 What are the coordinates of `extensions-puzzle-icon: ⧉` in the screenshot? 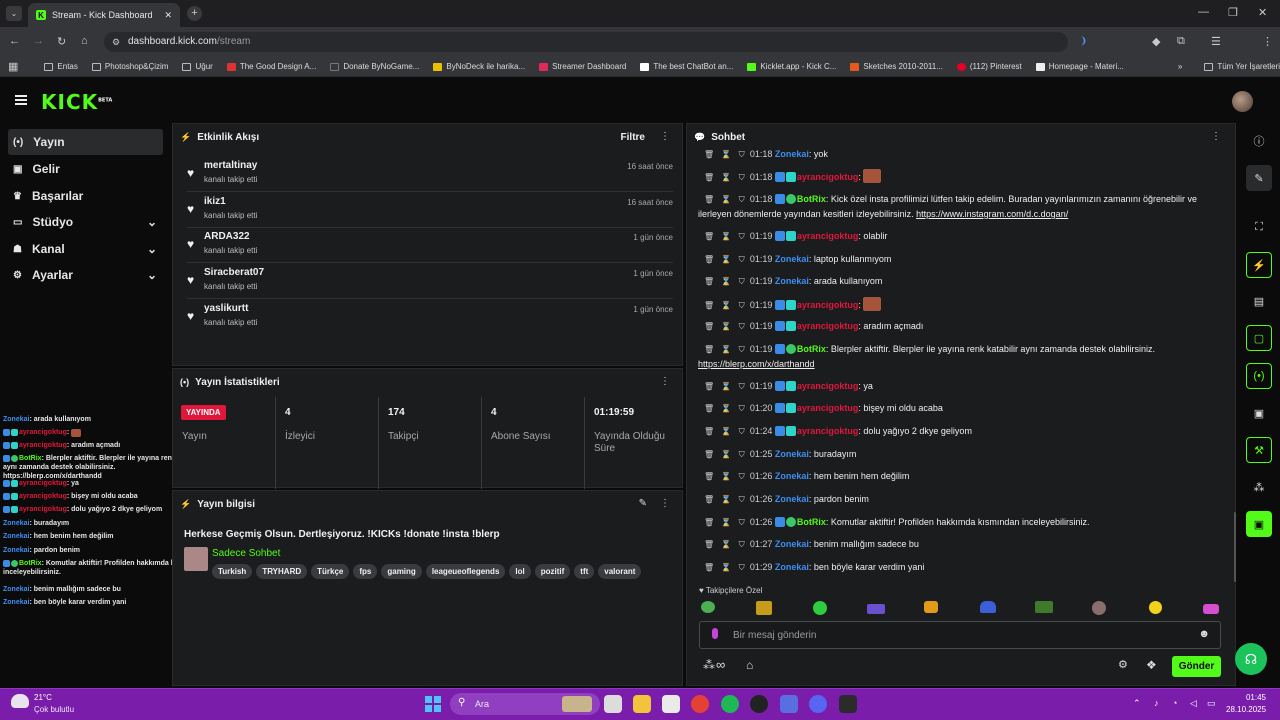 It's located at (1181, 41).